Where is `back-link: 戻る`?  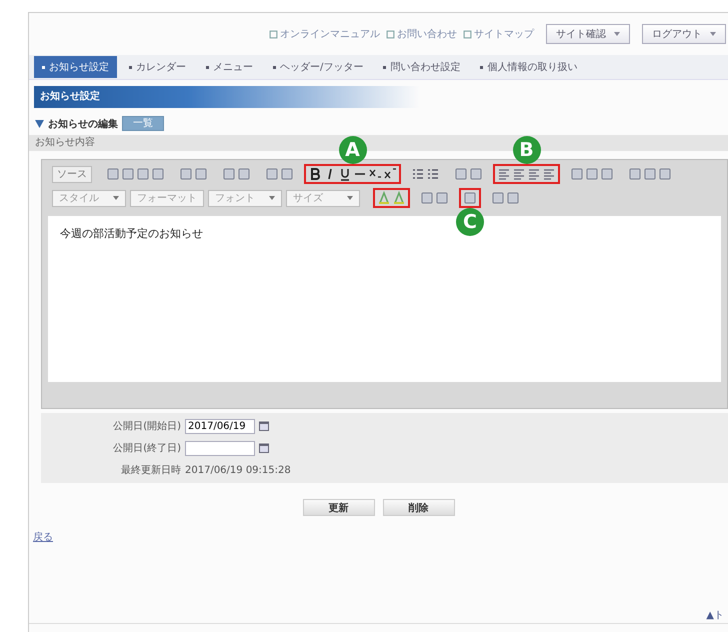 back-link: 戻る is located at coordinates (43, 537).